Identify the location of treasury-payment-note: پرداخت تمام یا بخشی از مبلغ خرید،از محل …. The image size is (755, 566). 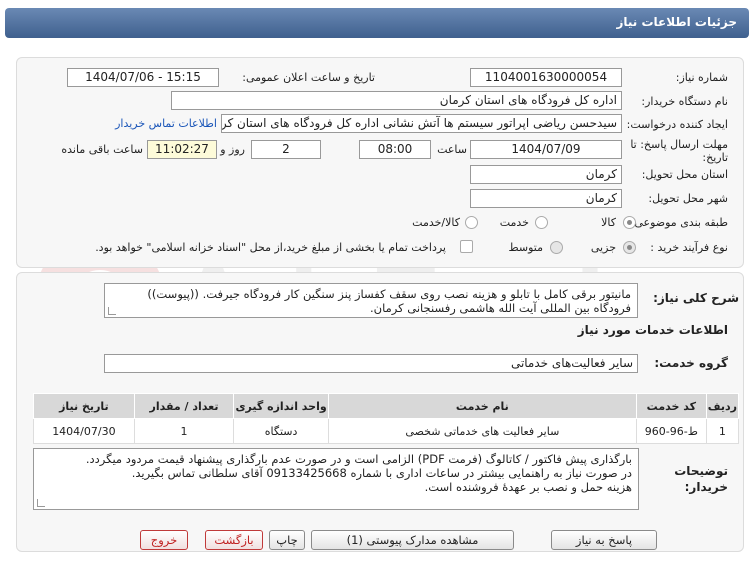
(270, 247).